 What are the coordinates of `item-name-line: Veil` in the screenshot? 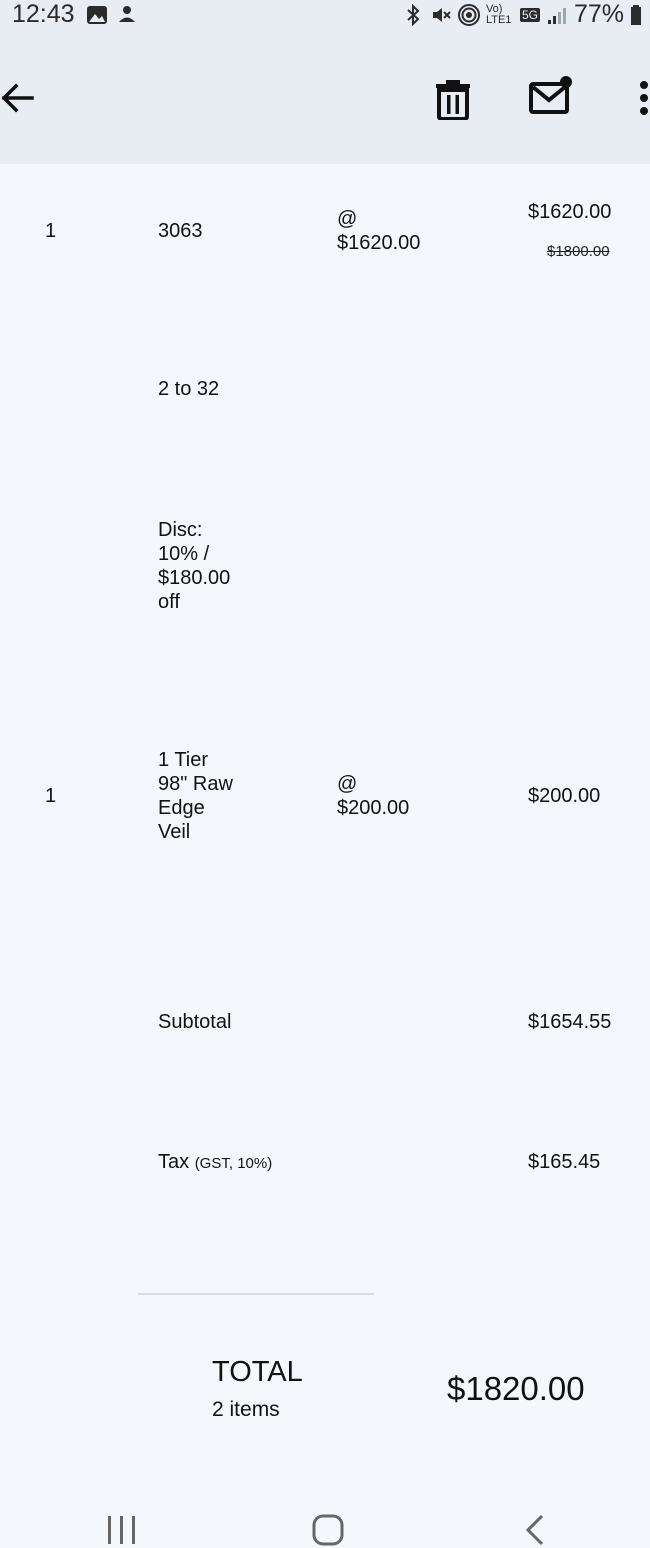 It's located at (174, 832).